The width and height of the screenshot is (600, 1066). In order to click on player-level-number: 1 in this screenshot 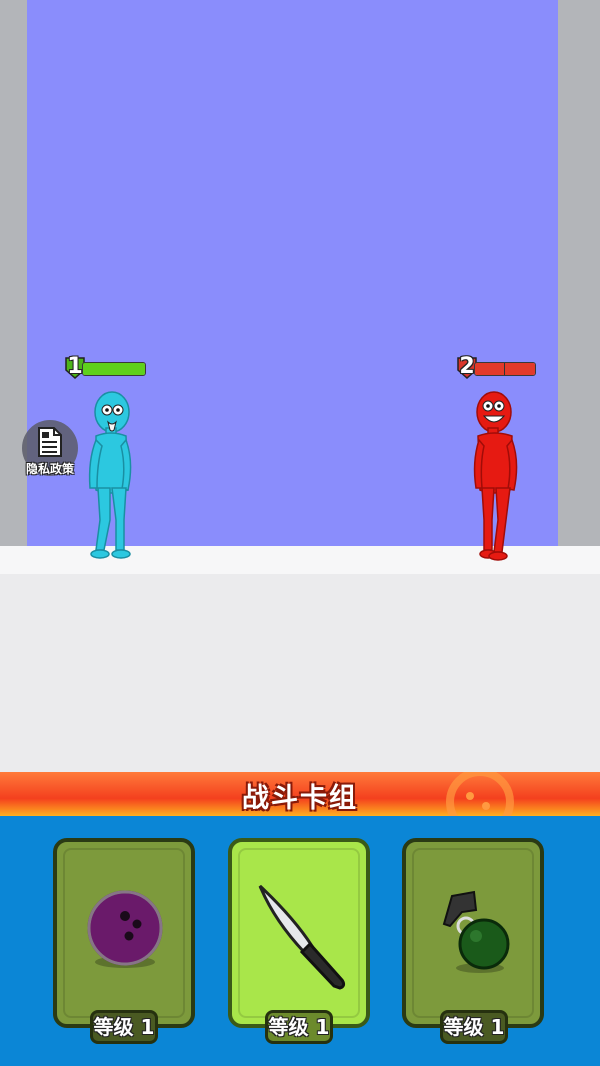, I will do `click(75, 366)`.